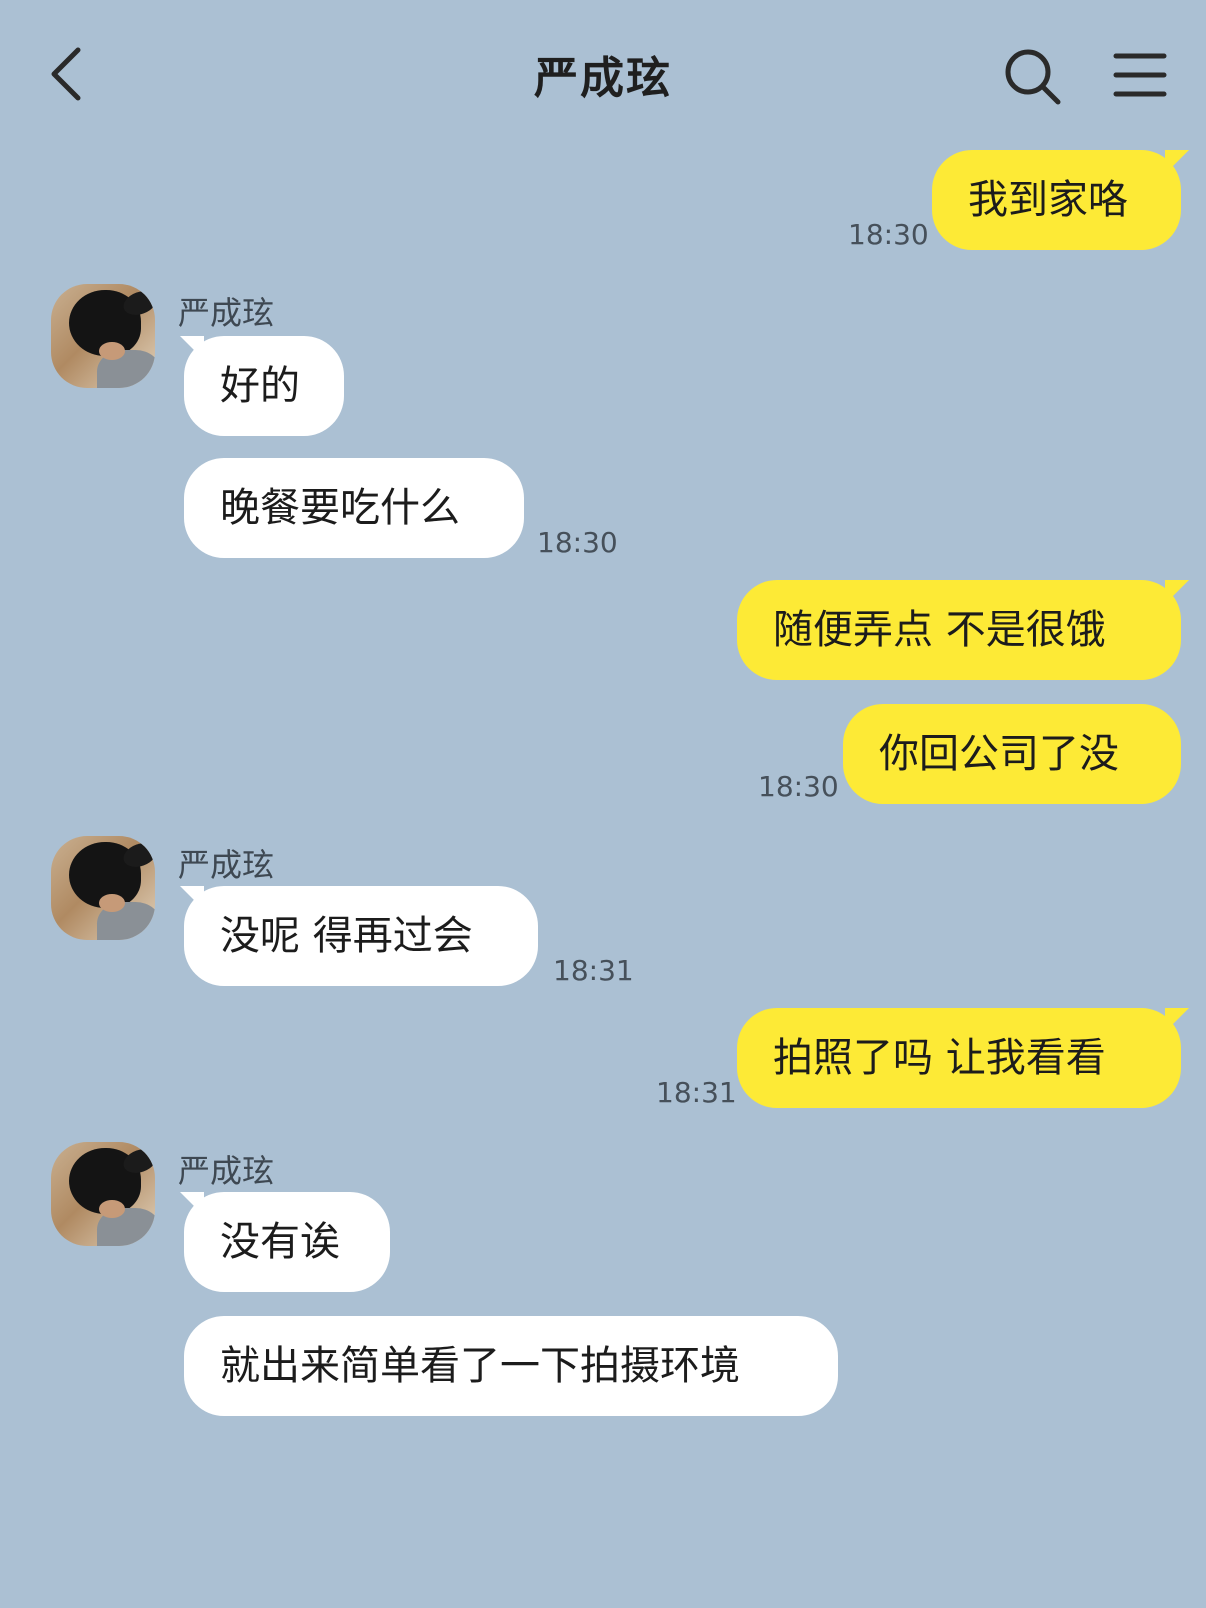 The image size is (1206, 1608). I want to click on message-bubble-incoming: 就出来简单看了一下拍摄环境, so click(511, 1366).